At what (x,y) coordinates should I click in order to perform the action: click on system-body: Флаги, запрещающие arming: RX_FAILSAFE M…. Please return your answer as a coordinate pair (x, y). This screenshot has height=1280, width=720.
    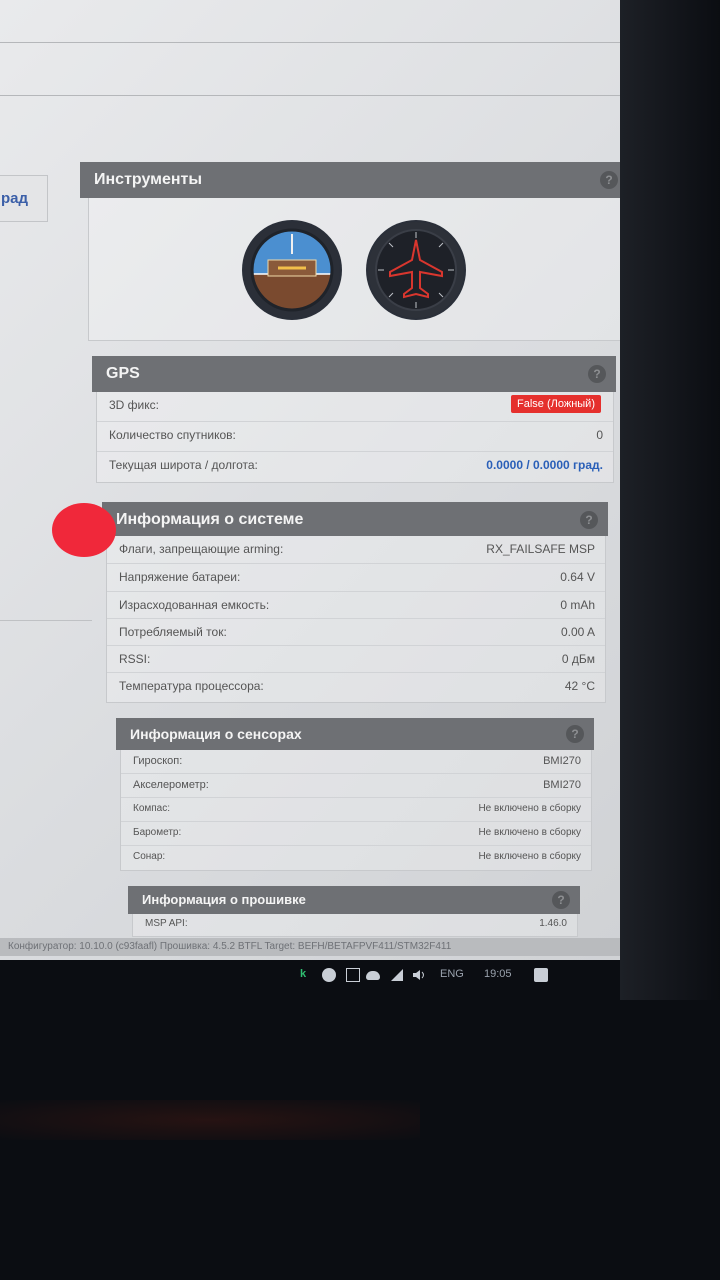
    Looking at the image, I should click on (356, 619).